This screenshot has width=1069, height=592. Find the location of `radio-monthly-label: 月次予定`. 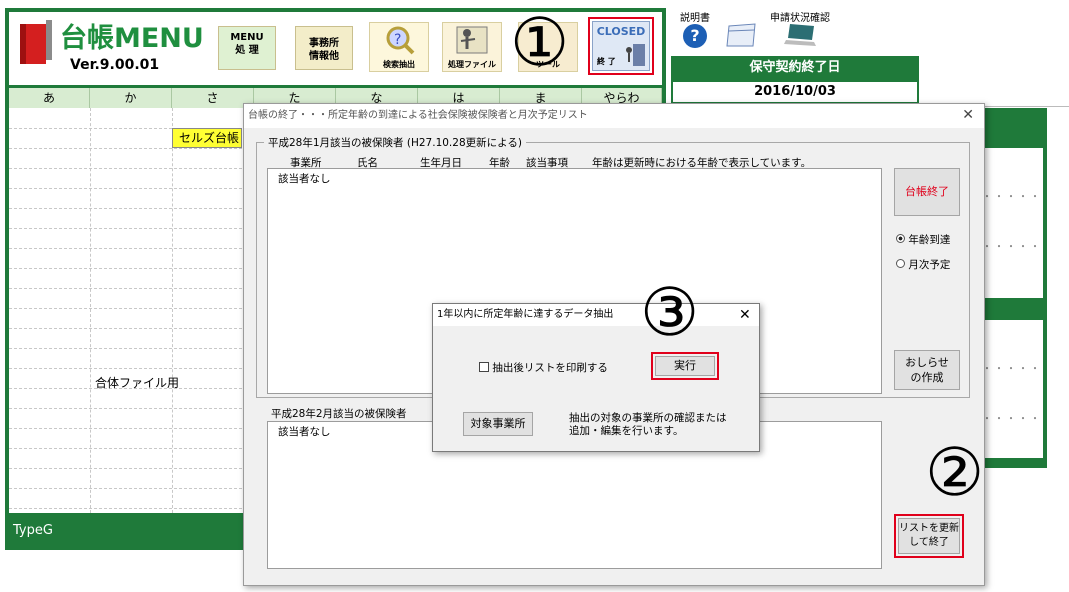

radio-monthly-label: 月次予定 is located at coordinates (929, 265).